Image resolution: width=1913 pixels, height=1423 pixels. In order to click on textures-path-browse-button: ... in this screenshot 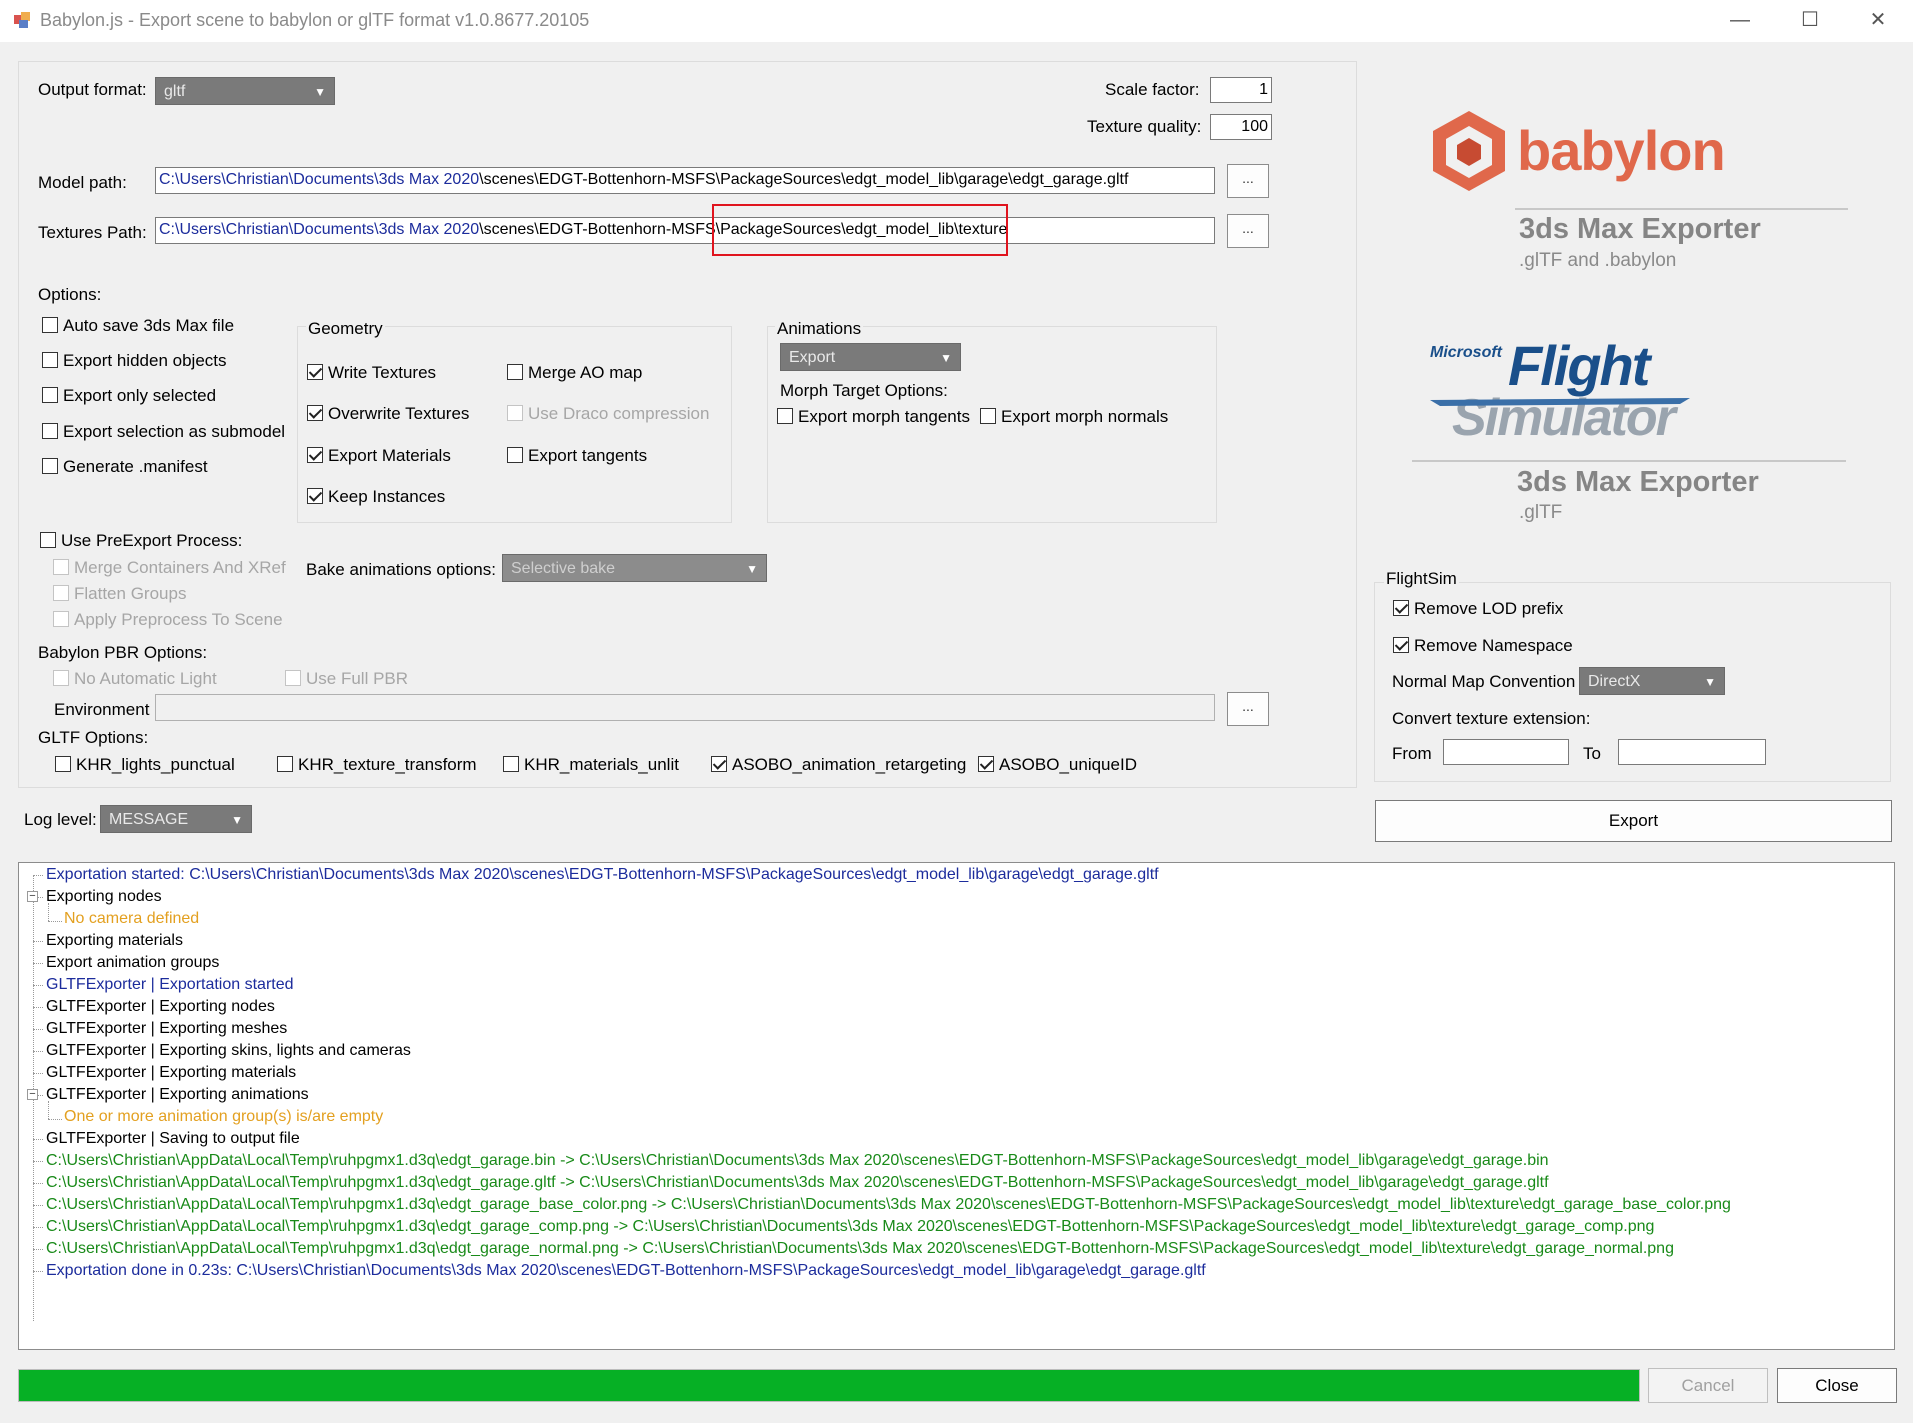, I will do `click(1248, 231)`.